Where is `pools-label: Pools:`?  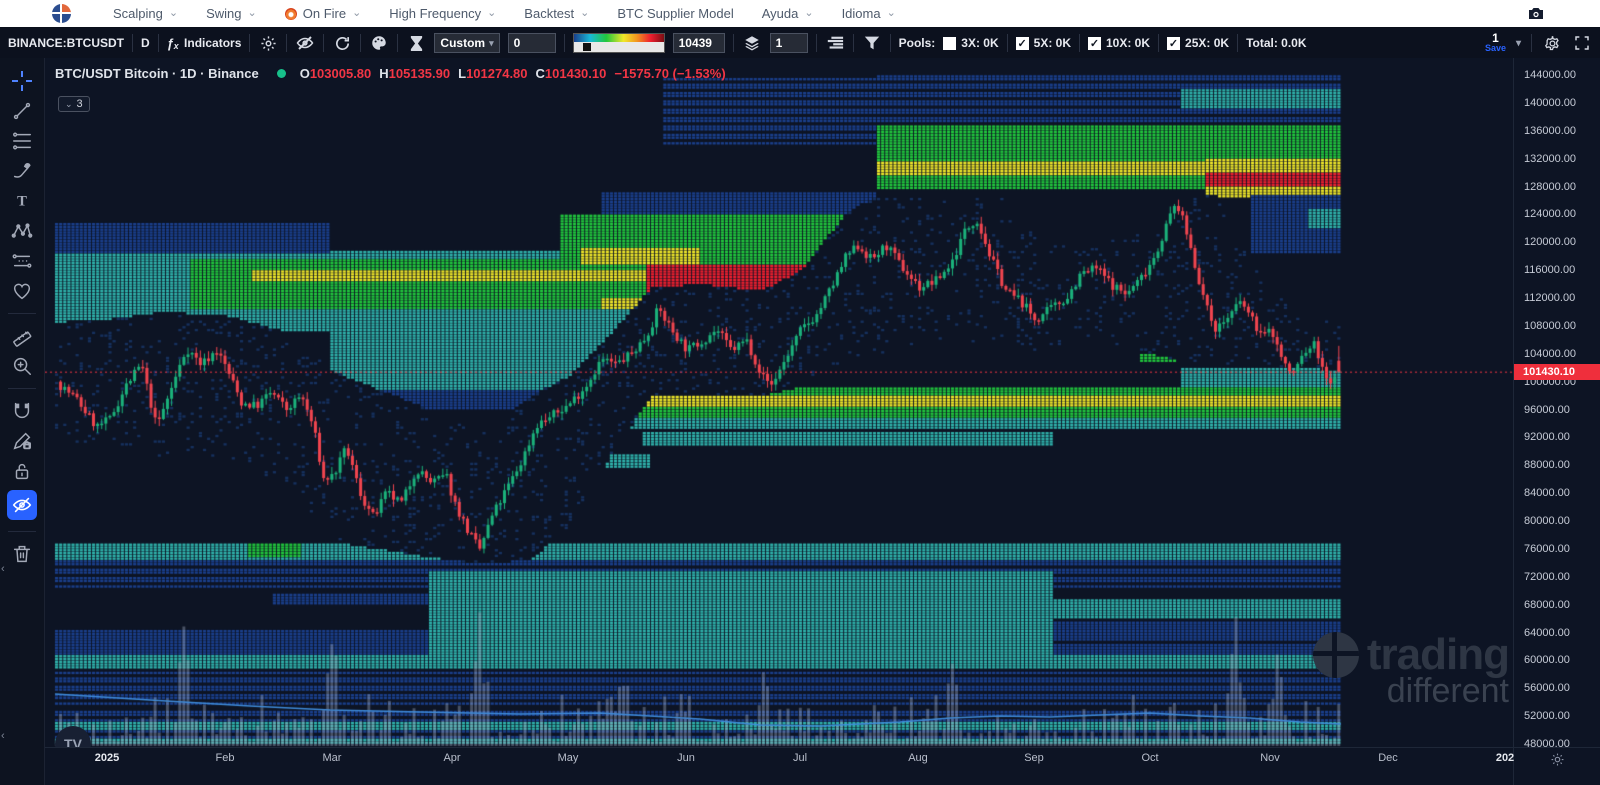
pools-label: Pools: is located at coordinates (917, 43).